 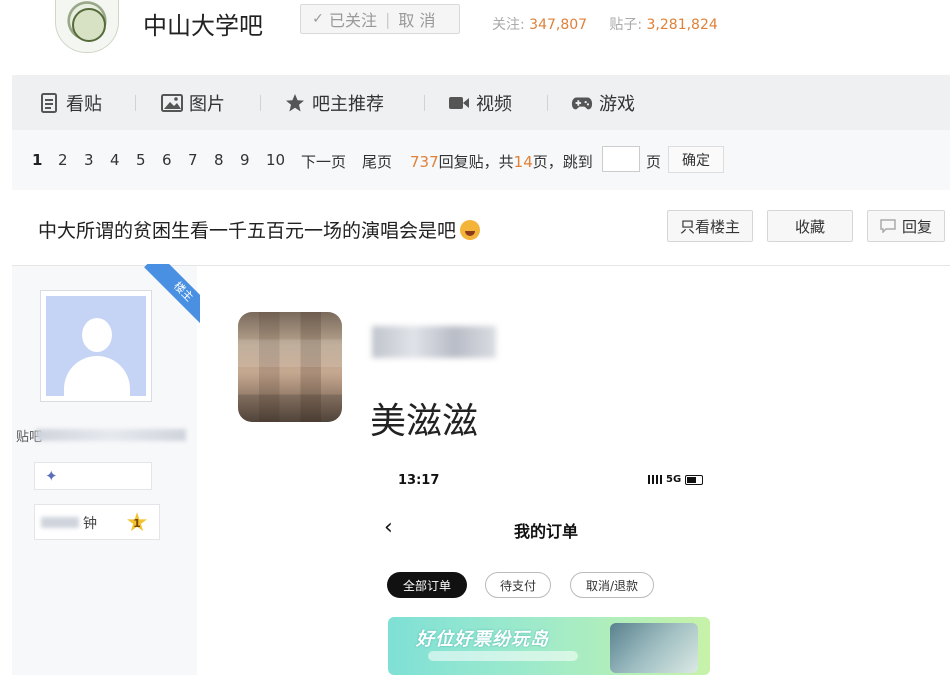 What do you see at coordinates (245, 160) in the screenshot?
I see `page-link: 9` at bounding box center [245, 160].